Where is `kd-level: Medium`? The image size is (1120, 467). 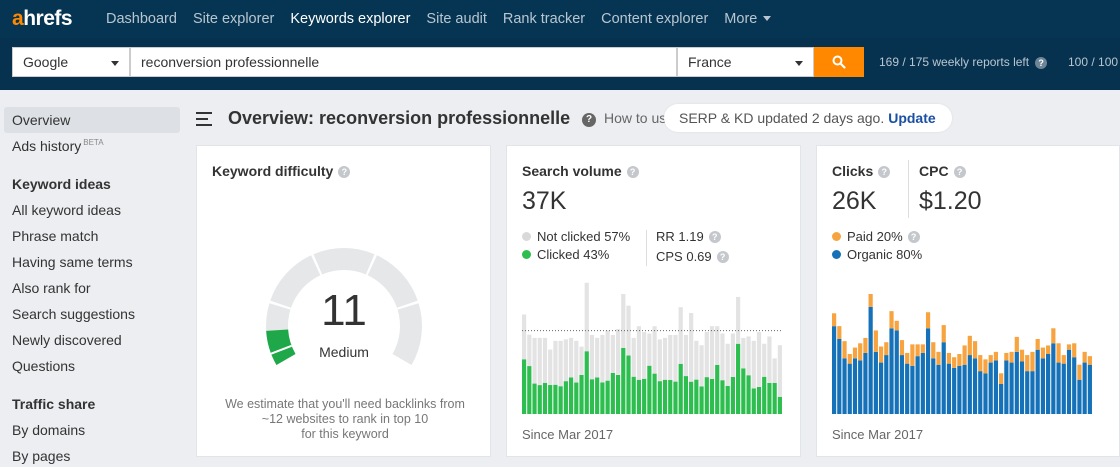
kd-level: Medium is located at coordinates (344, 352).